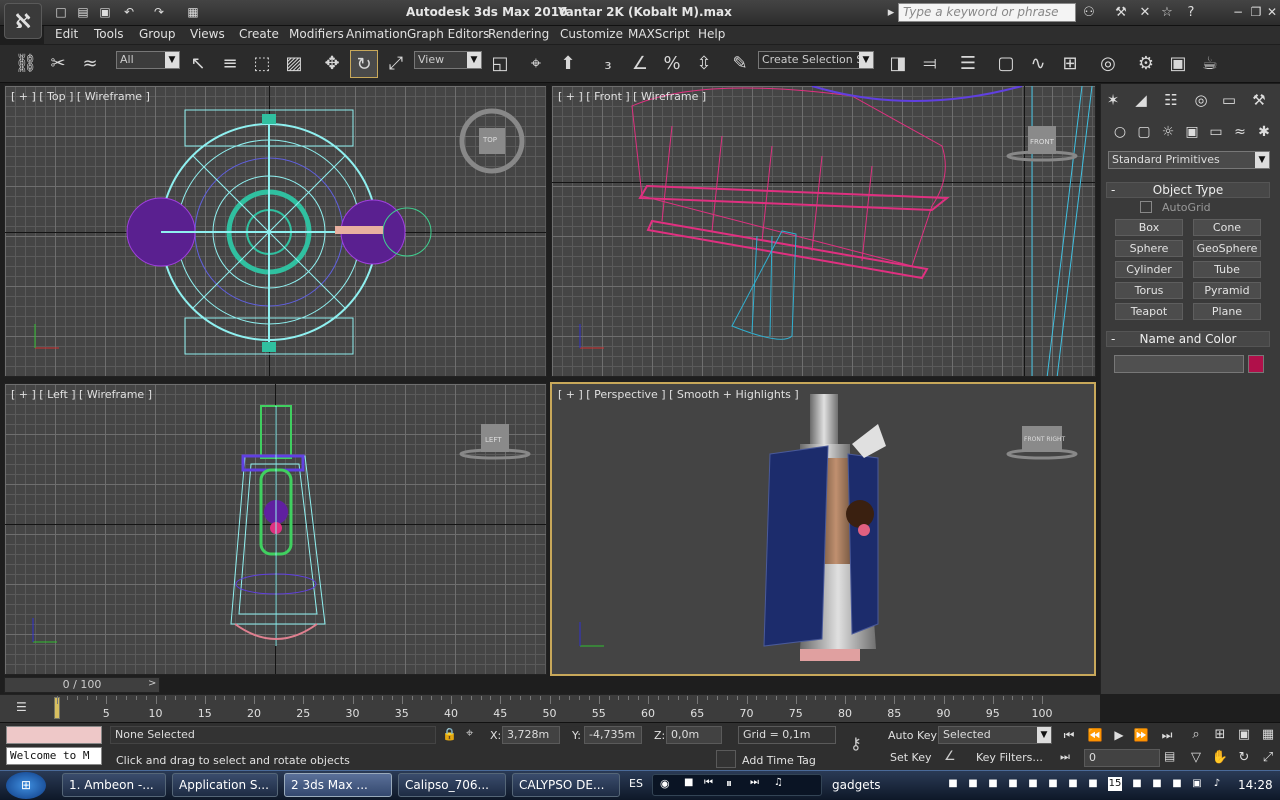 Image resolution: width=1280 pixels, height=800 pixels. I want to click on communication-icon: ✕, so click(1145, 12).